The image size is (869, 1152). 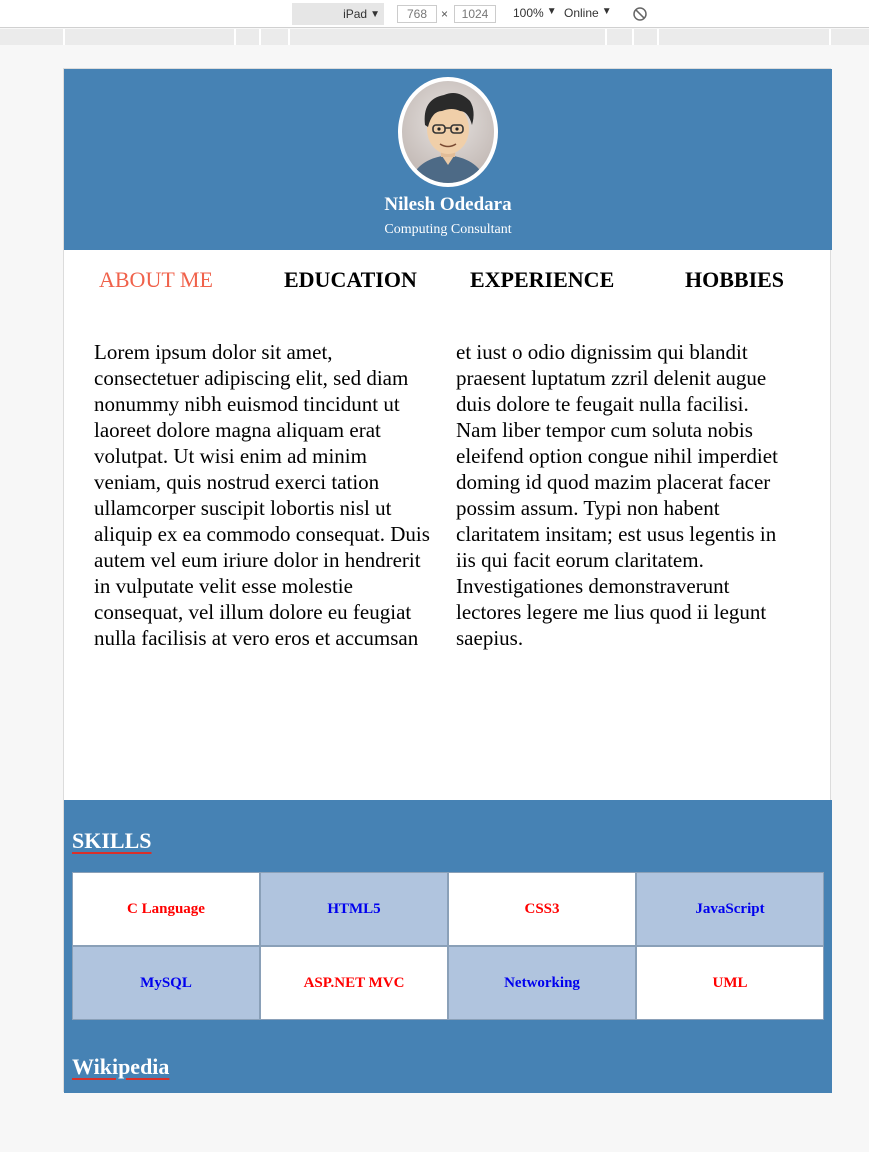 I want to click on nav-education: EDUCATION, so click(x=350, y=280).